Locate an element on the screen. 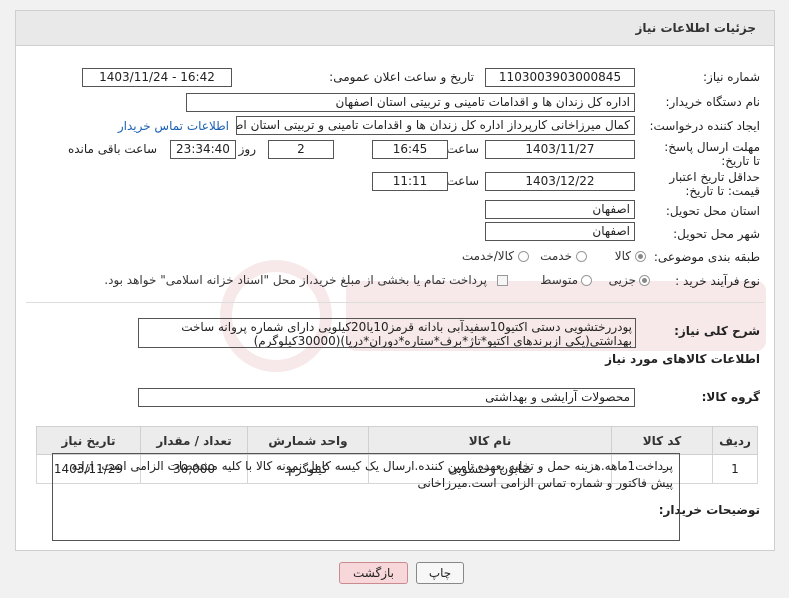 The height and width of the screenshot is (598, 789). contact-info-link: اطلاعات تماس خریدار is located at coordinates (173, 126).